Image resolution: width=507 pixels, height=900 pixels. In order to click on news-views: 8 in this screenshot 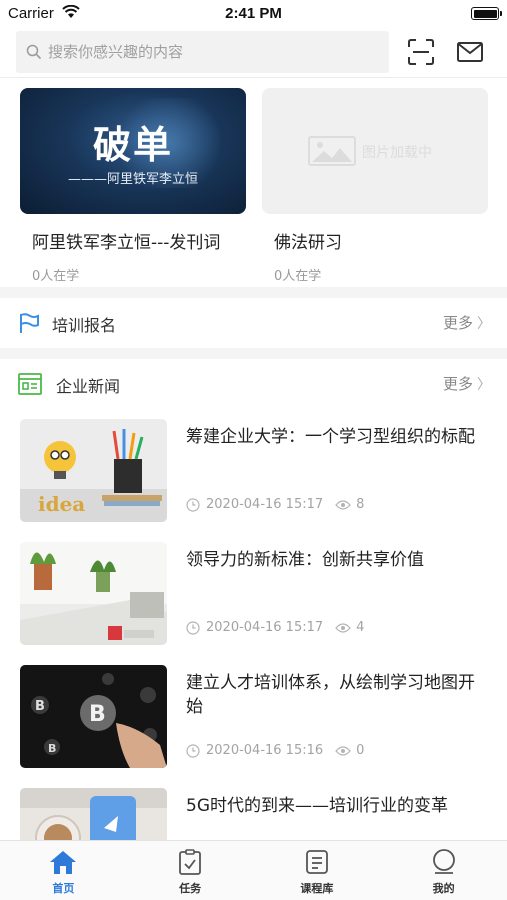, I will do `click(360, 504)`.